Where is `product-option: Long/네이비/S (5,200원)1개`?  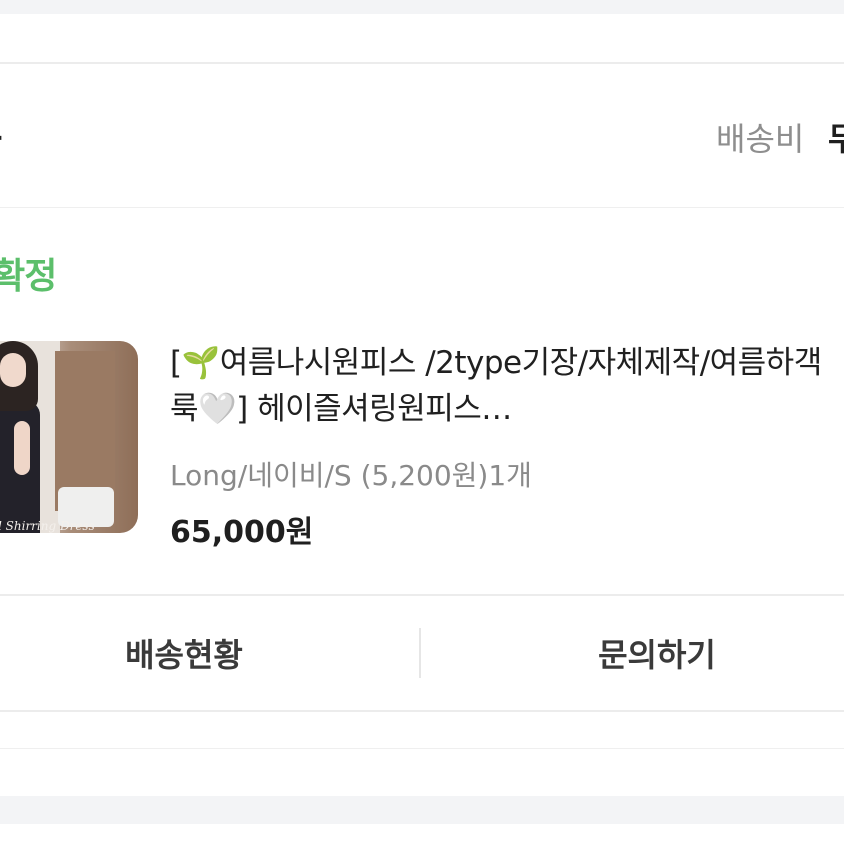 product-option: Long/네이비/S (5,200원)1개 is located at coordinates (351, 475).